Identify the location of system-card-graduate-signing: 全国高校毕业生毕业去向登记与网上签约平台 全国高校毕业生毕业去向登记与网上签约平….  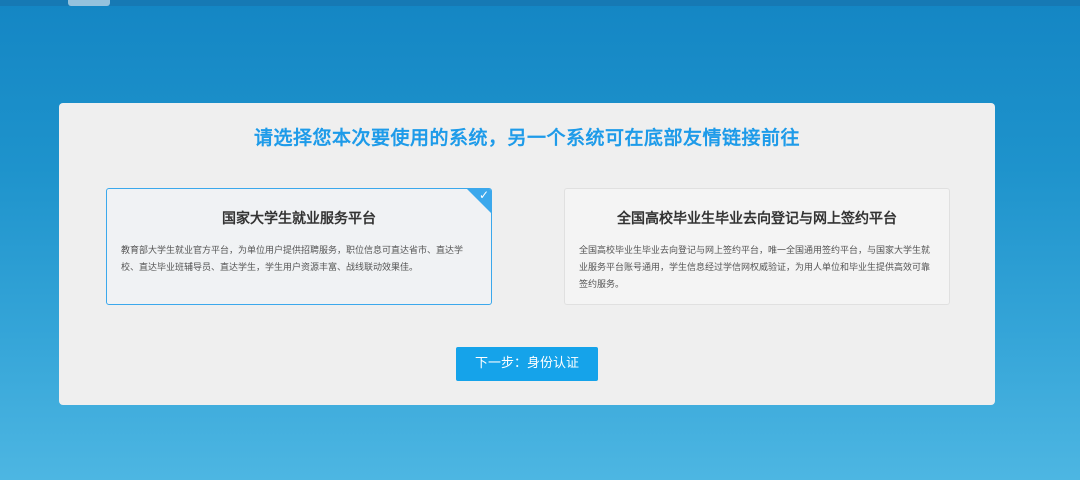
(757, 246).